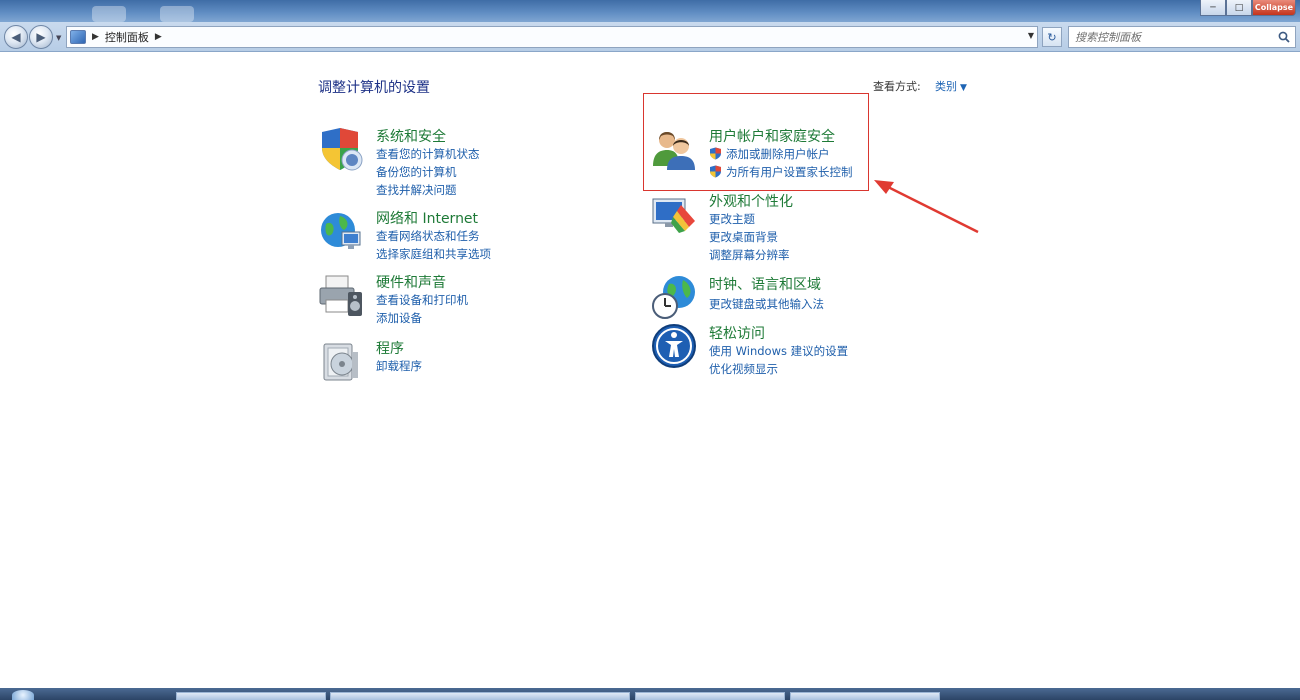 Image resolution: width=1300 pixels, height=700 pixels. What do you see at coordinates (926, 207) in the screenshot?
I see `annotation-arrow-icon` at bounding box center [926, 207].